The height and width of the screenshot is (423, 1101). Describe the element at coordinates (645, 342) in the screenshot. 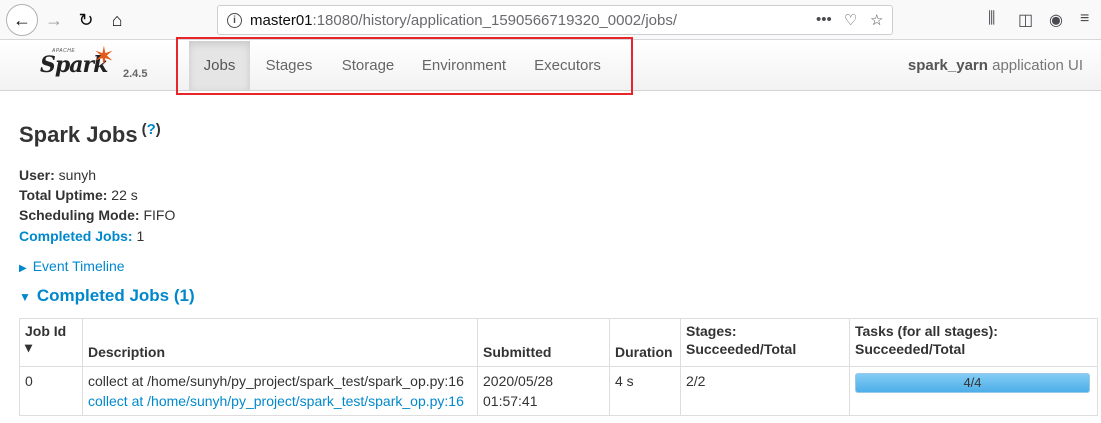

I see `header-duration: Duration` at that location.